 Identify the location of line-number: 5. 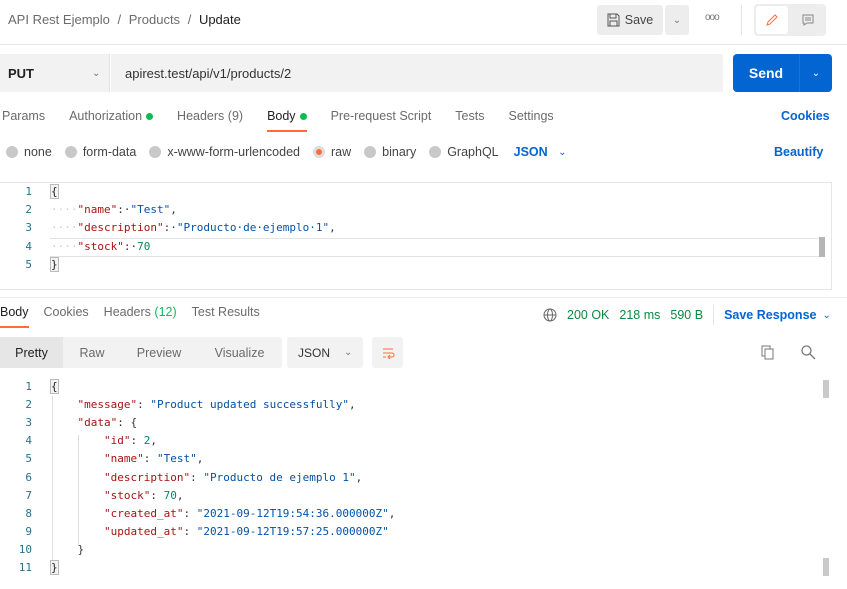
(28, 459).